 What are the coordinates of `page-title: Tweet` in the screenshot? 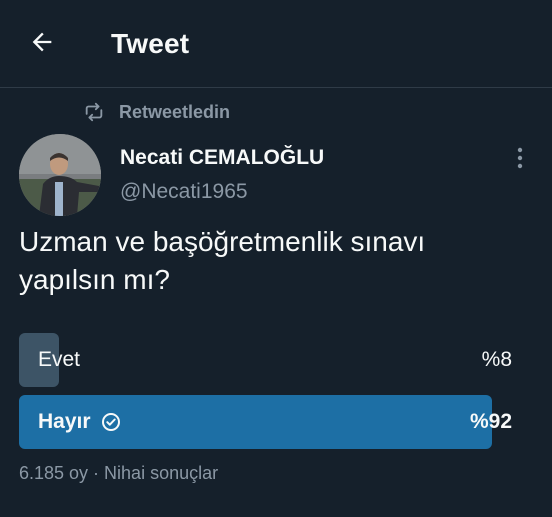 It's located at (150, 43).